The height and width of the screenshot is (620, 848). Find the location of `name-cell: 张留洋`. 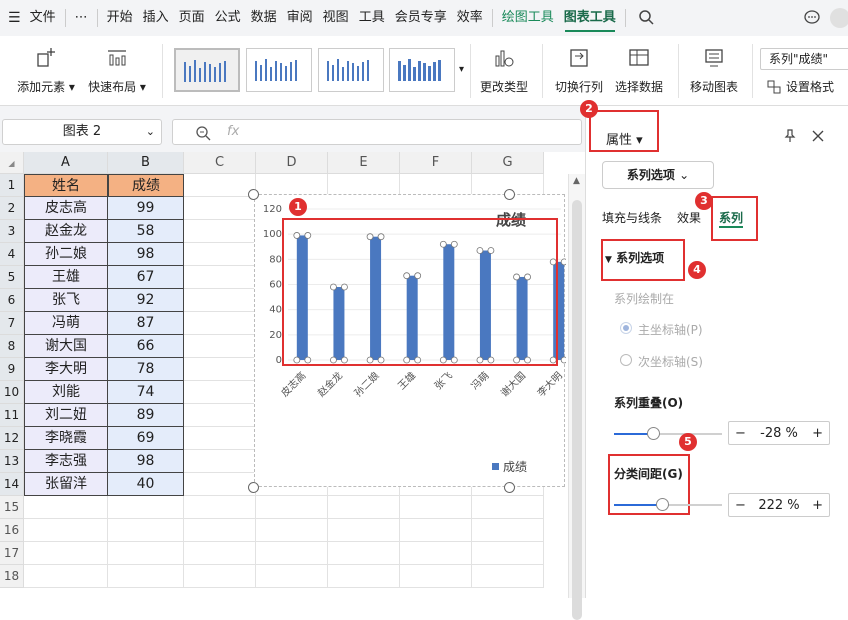

name-cell: 张留洋 is located at coordinates (66, 484).